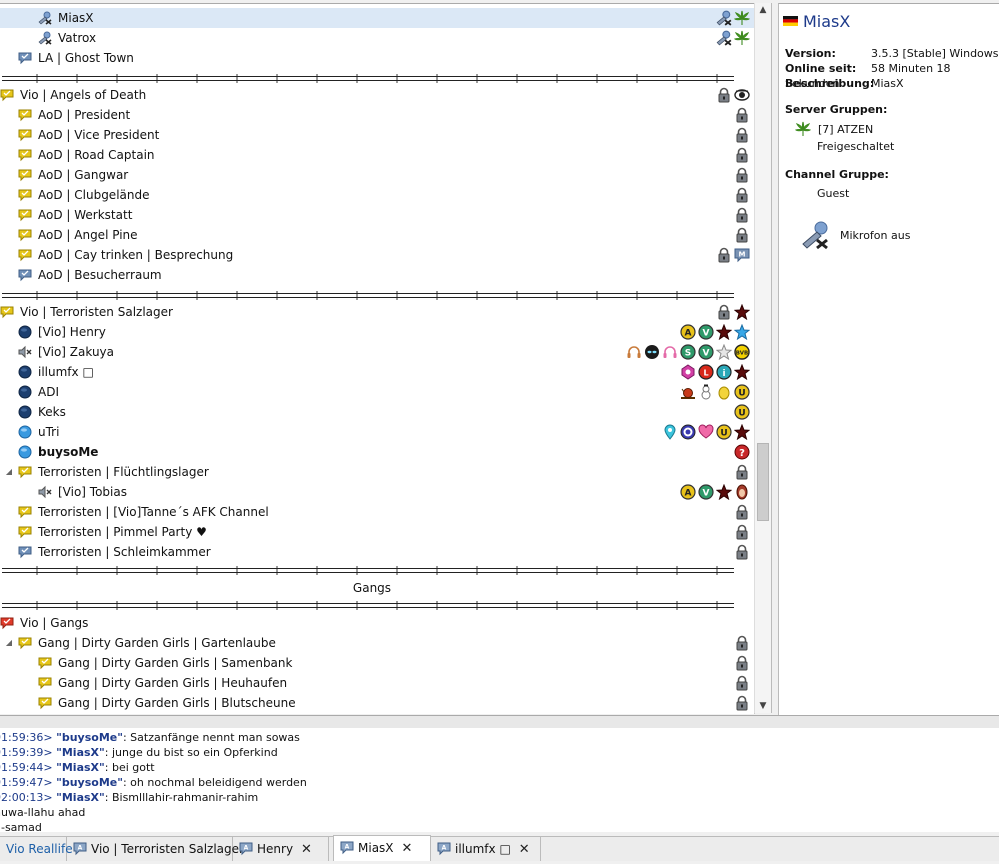  Describe the element at coordinates (377, 512) in the screenshot. I see `tree-row-terroristen-tanne-afk: Terroristen | [Vio]Tanne´s AFK Channel` at that location.